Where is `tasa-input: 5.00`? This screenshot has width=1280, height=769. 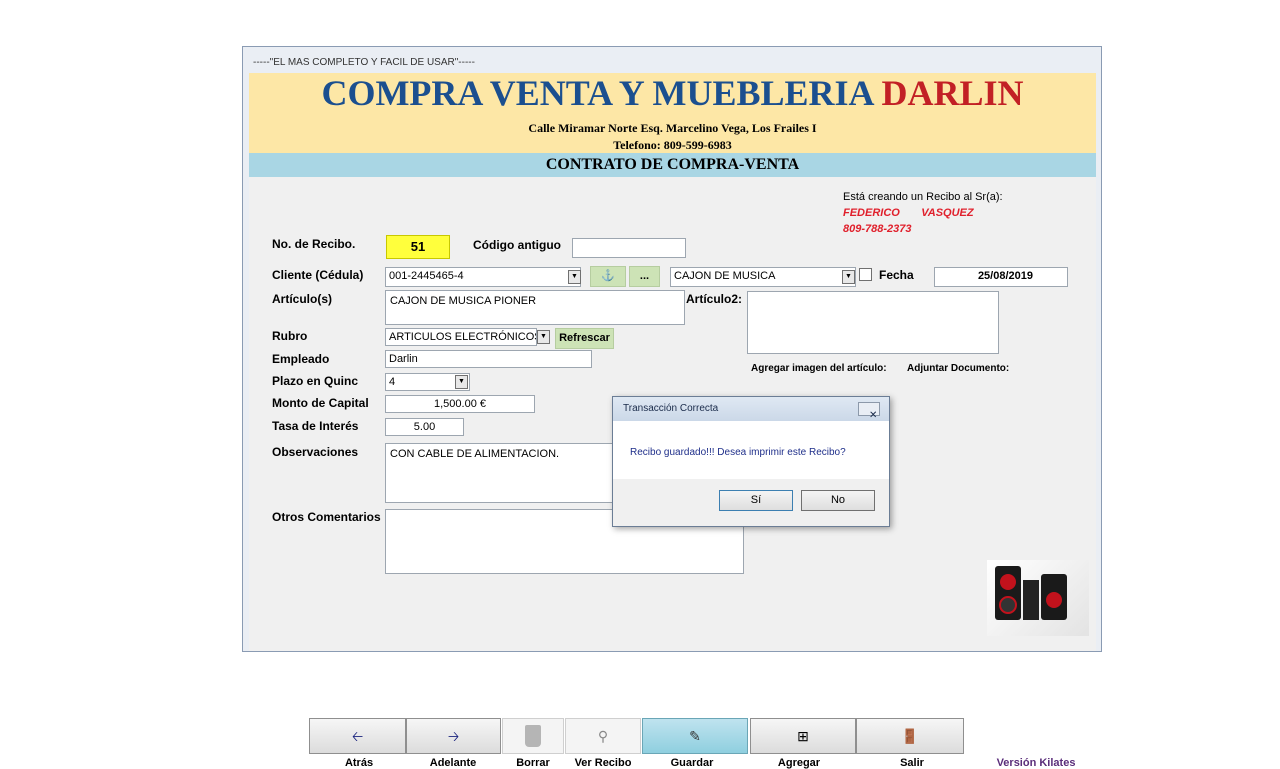 tasa-input: 5.00 is located at coordinates (424, 427).